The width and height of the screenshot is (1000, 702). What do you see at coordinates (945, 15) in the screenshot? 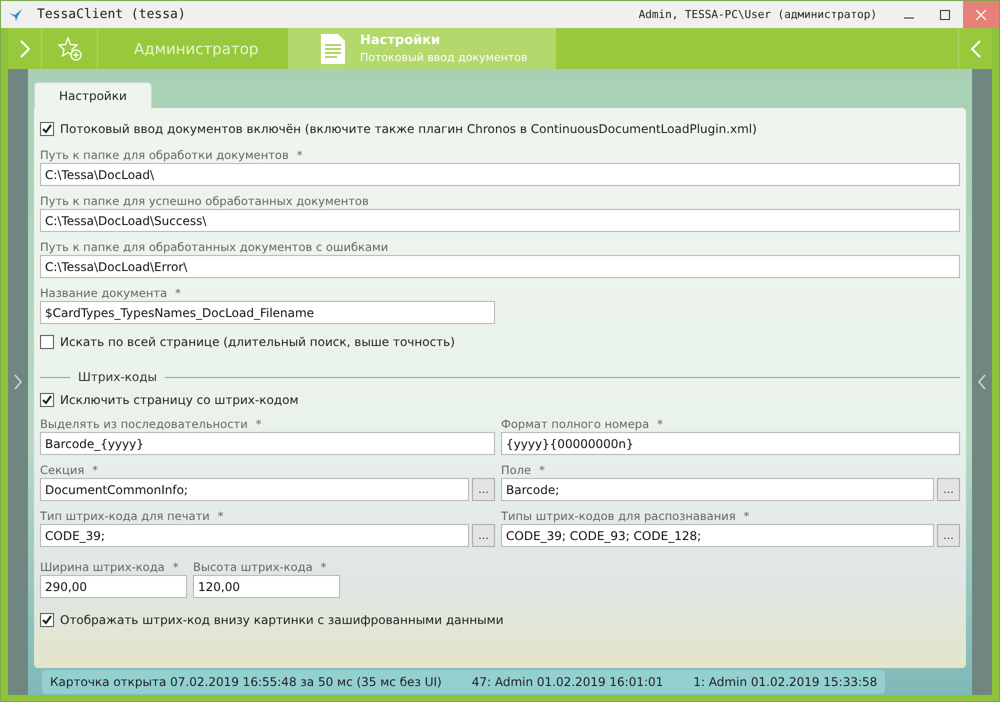
I see `maximize-icon` at bounding box center [945, 15].